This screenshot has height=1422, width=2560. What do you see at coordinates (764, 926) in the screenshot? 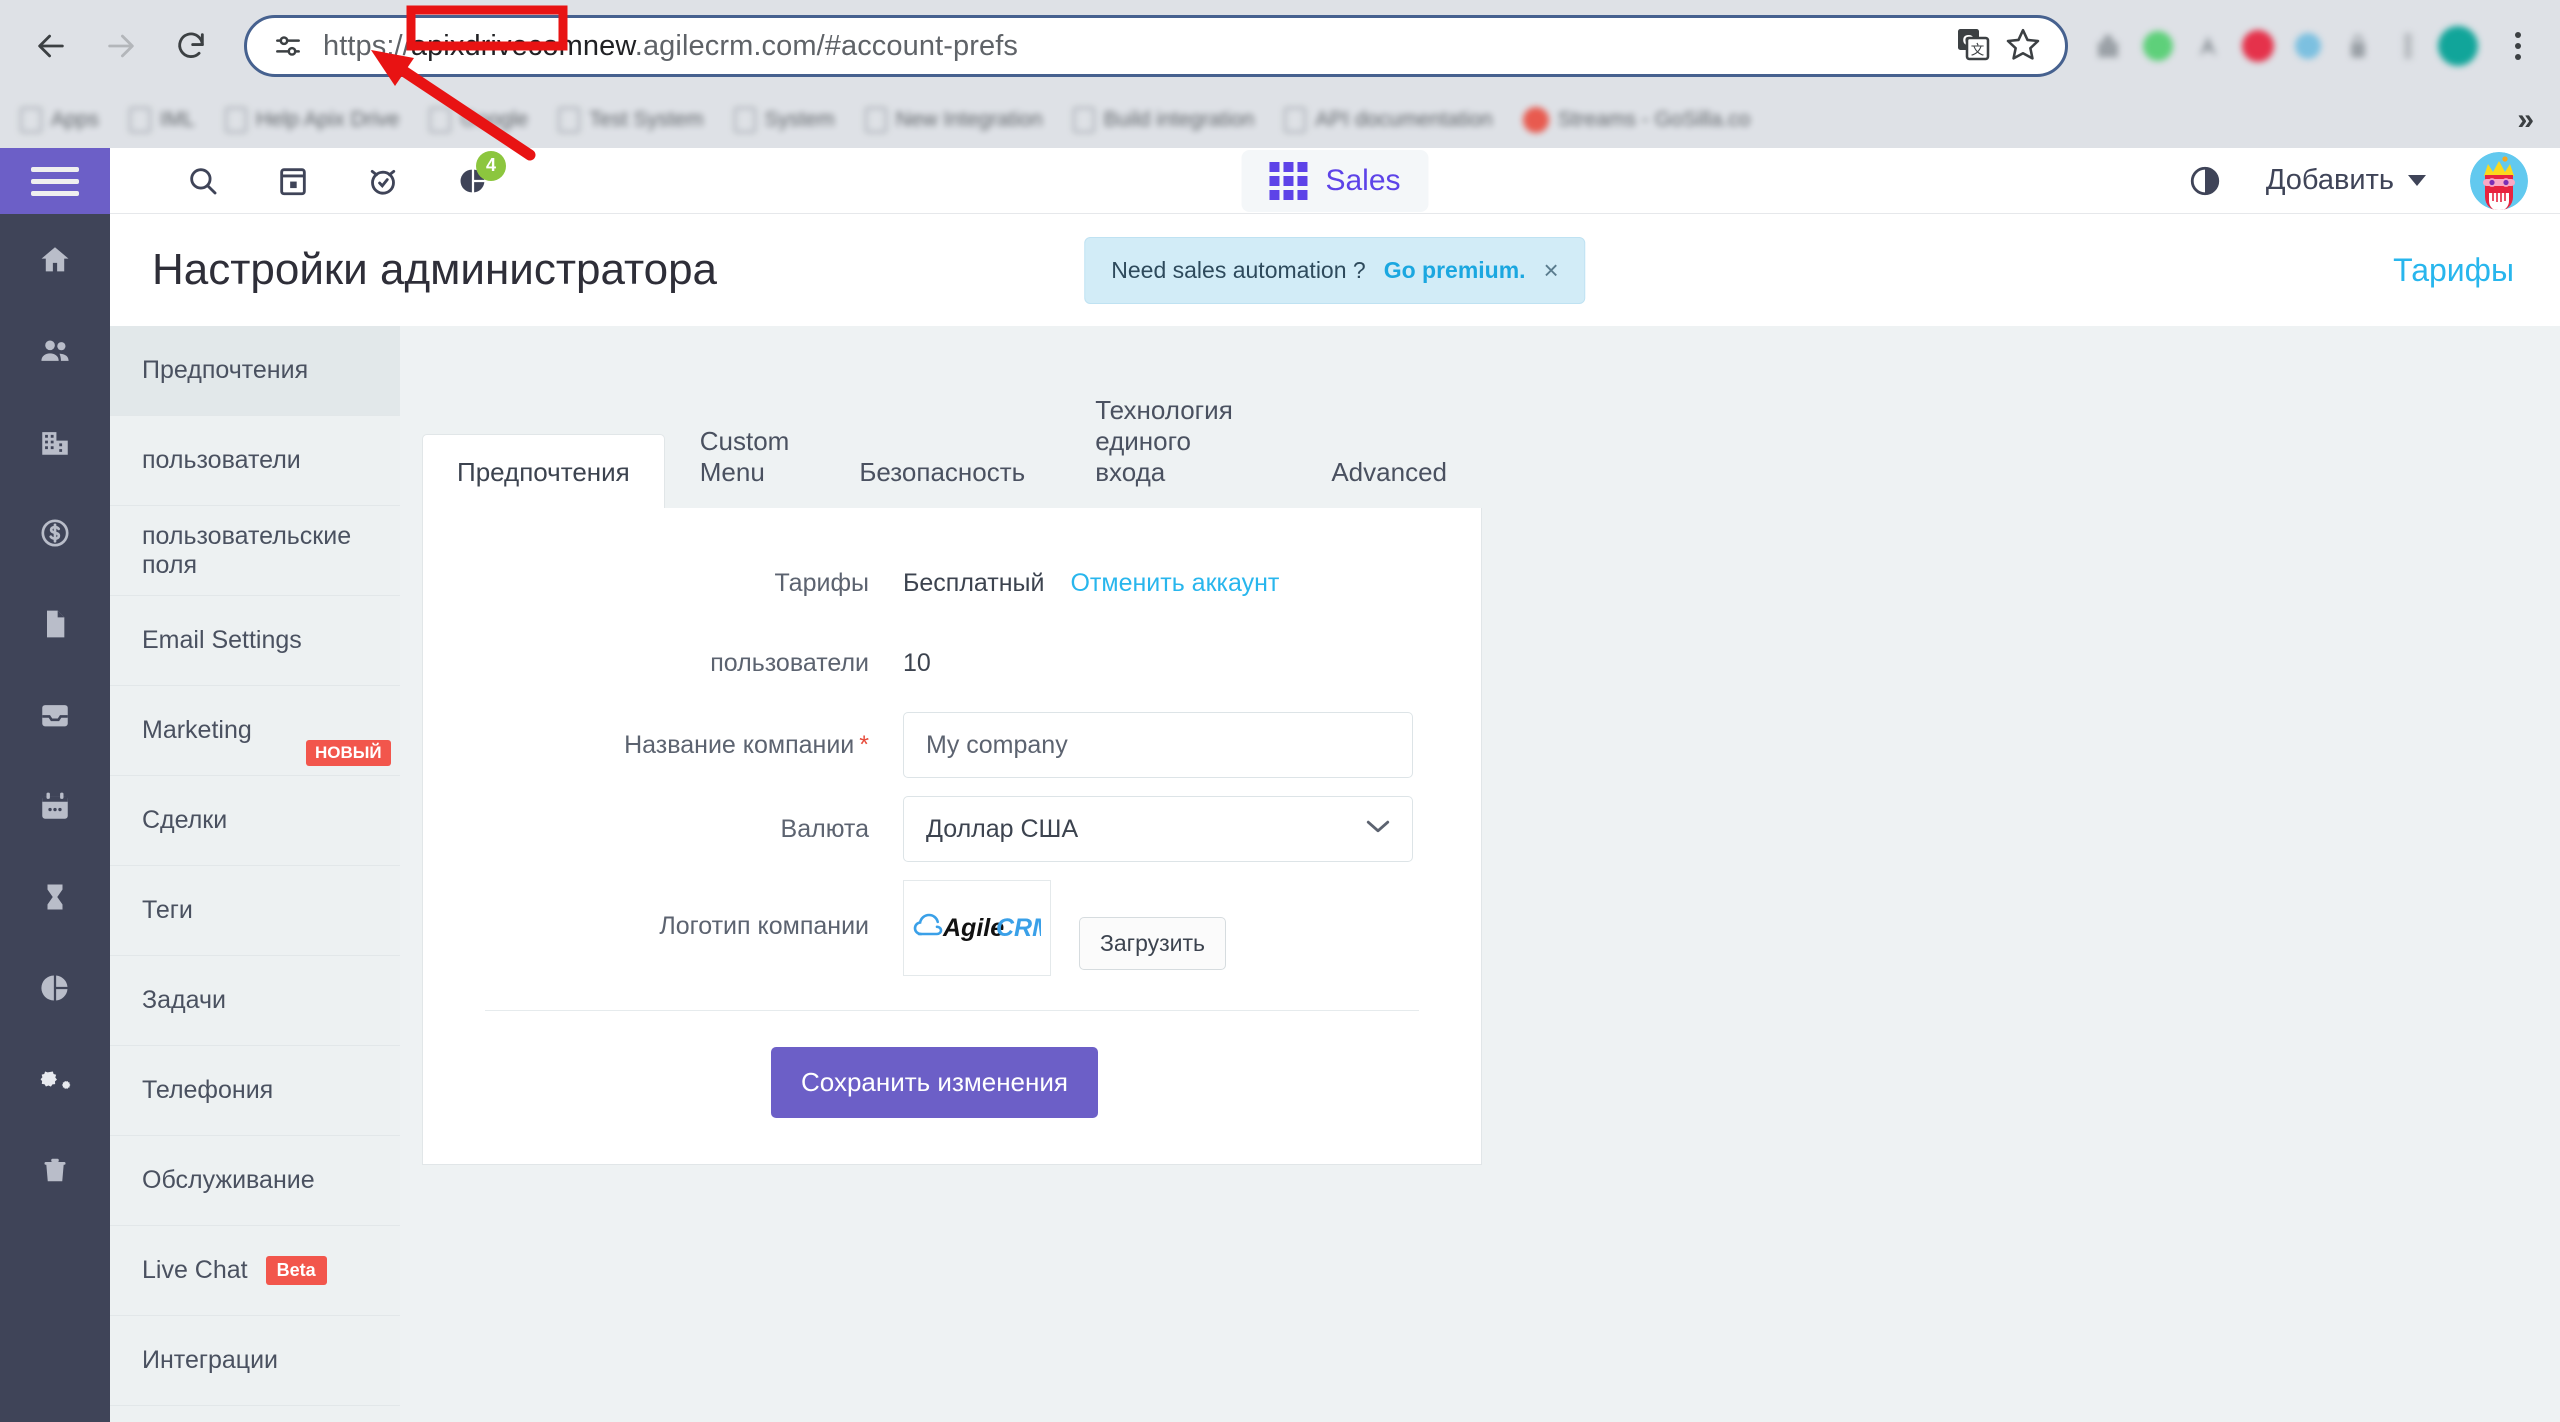
I see `logo-label: Логотип компании` at bounding box center [764, 926].